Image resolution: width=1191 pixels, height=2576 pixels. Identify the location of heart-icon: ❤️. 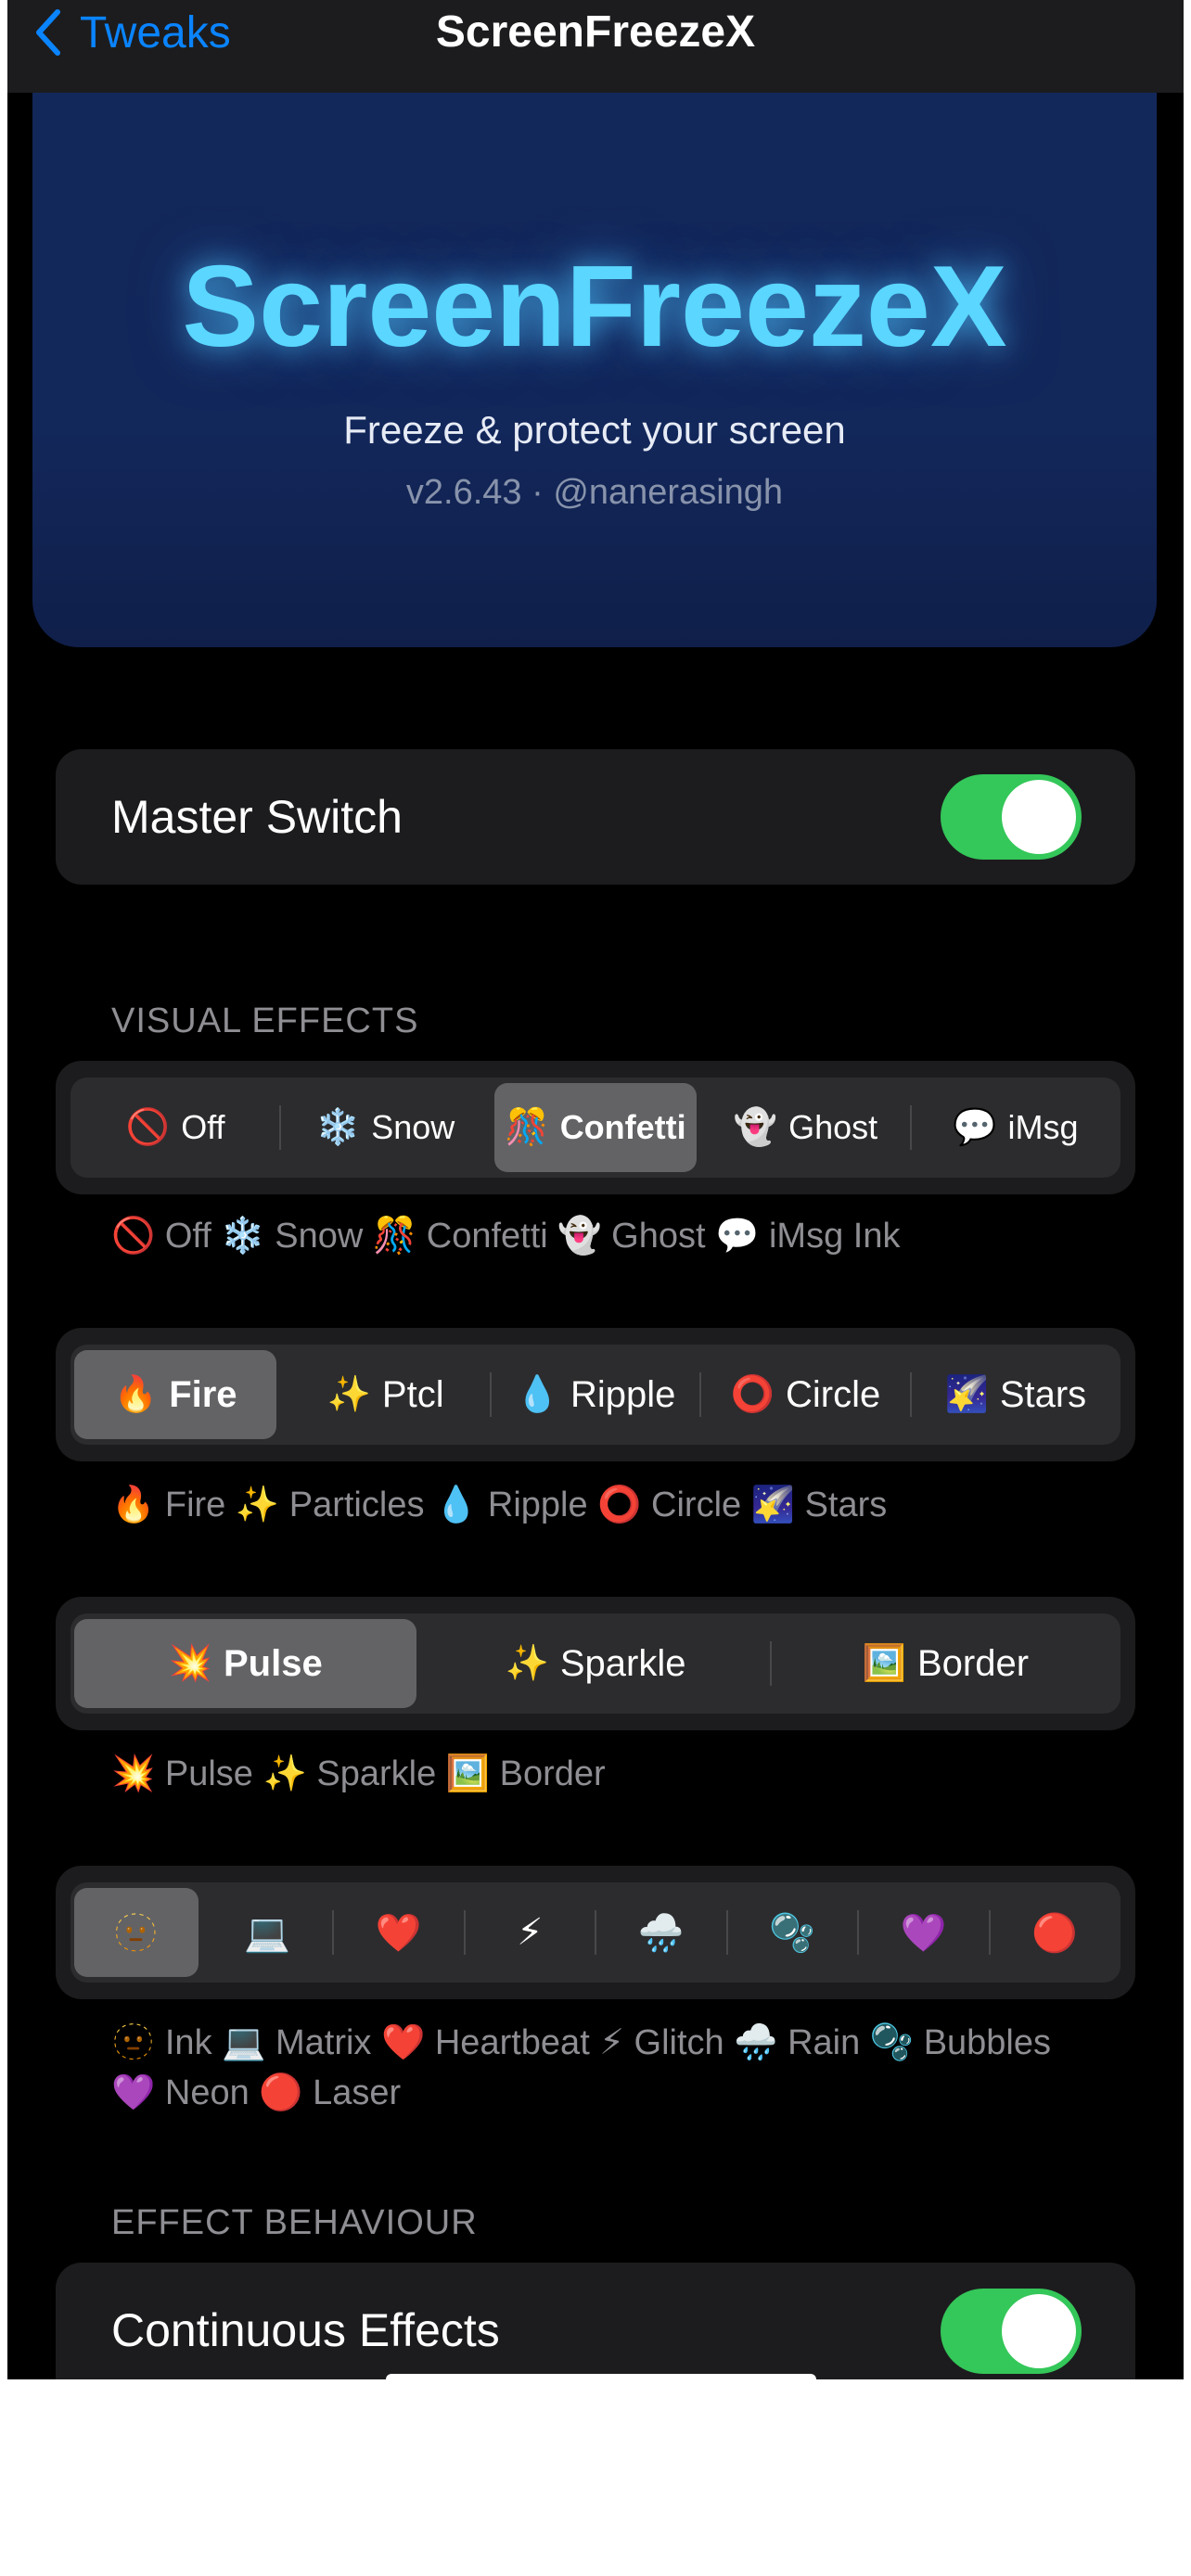
(399, 1933).